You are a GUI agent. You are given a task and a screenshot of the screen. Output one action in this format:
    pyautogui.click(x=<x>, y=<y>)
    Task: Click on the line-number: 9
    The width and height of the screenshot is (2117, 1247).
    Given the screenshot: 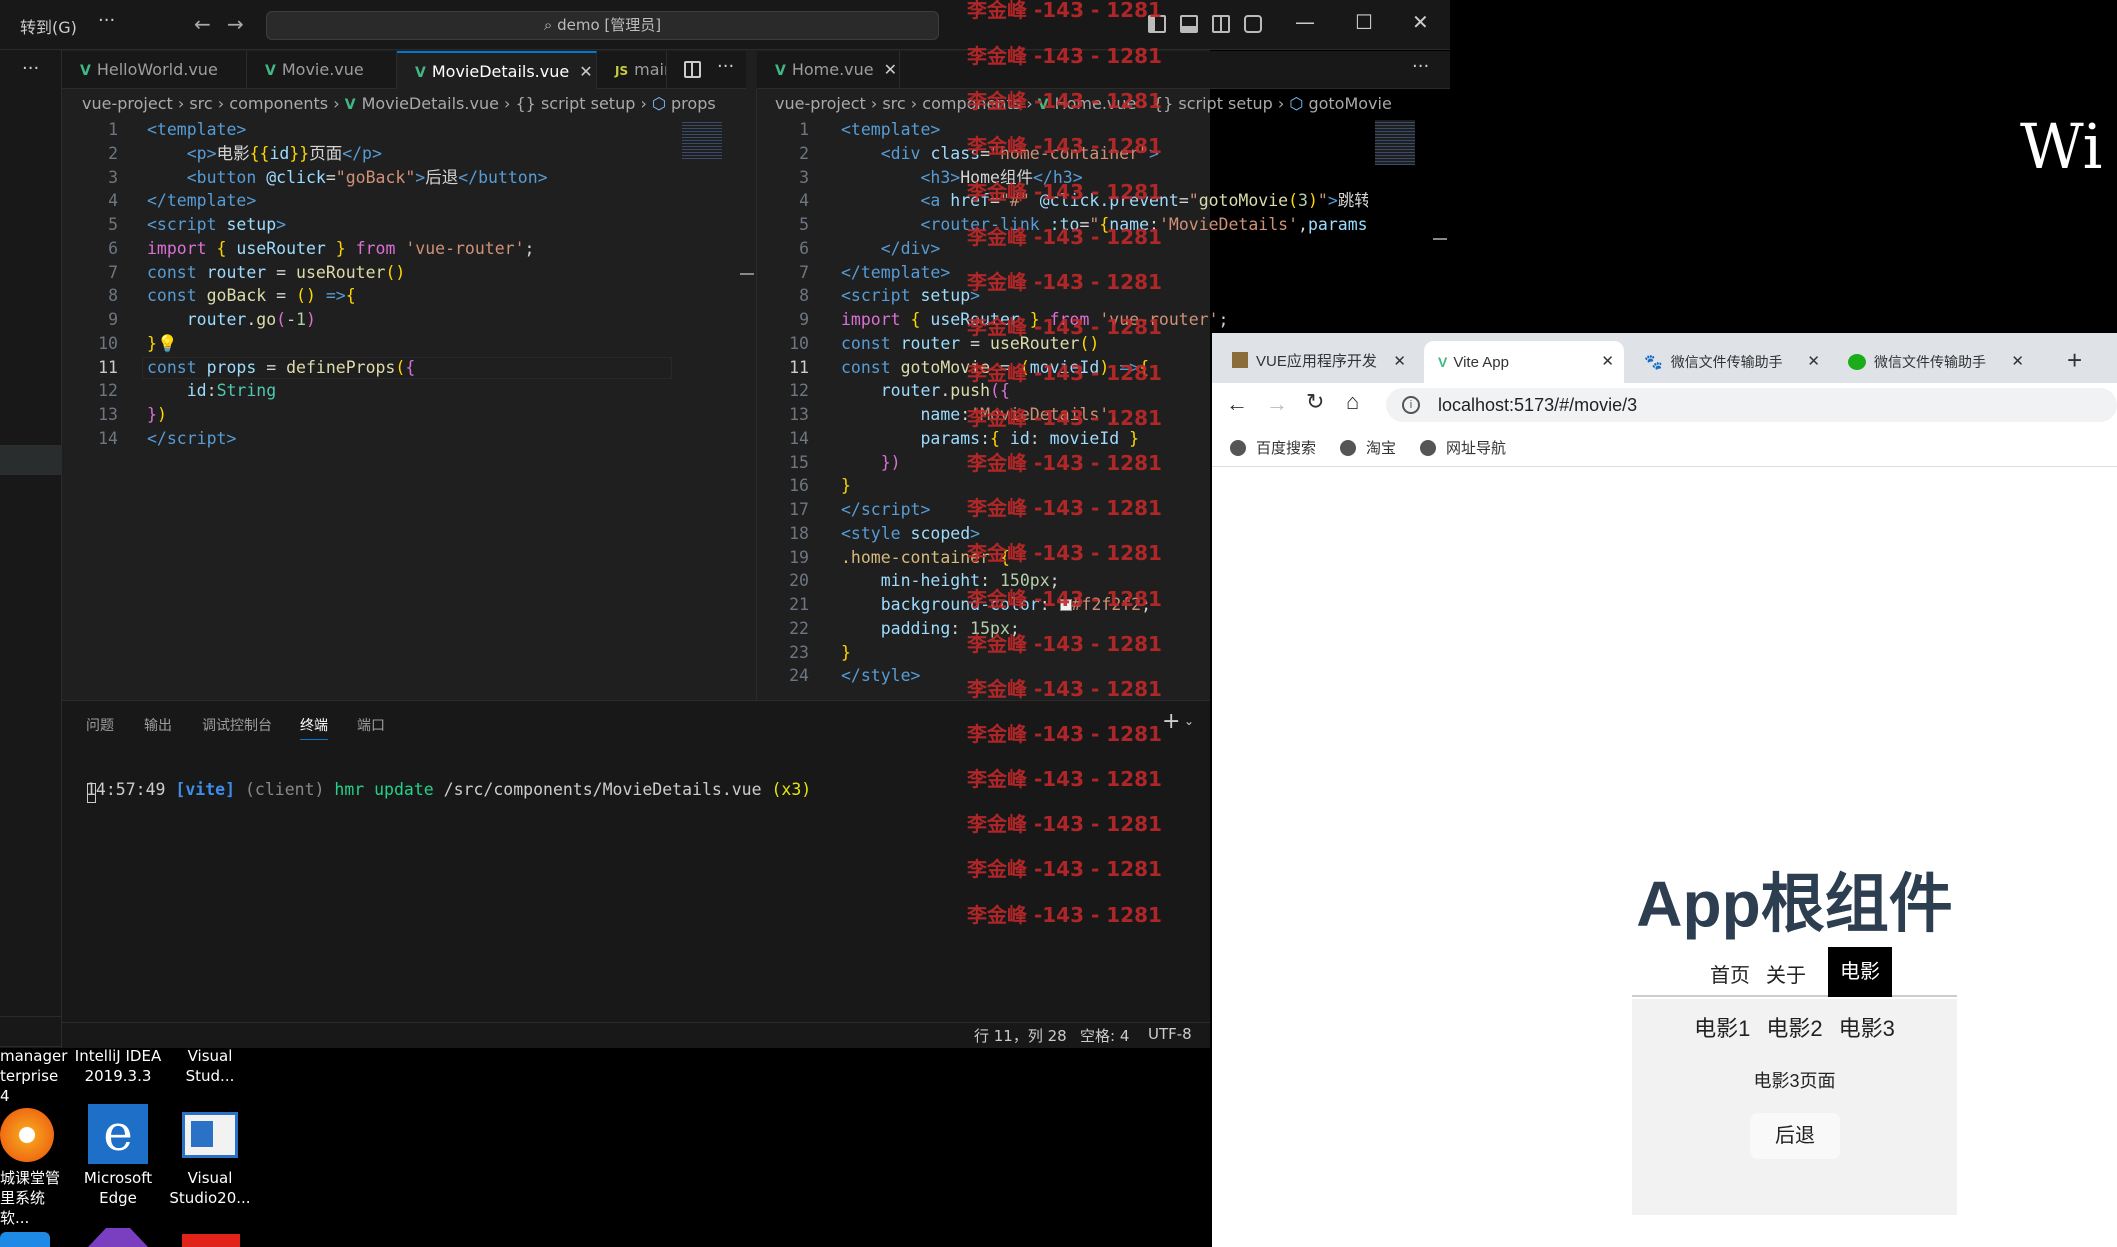 What is the action you would take?
    pyautogui.click(x=804, y=319)
    